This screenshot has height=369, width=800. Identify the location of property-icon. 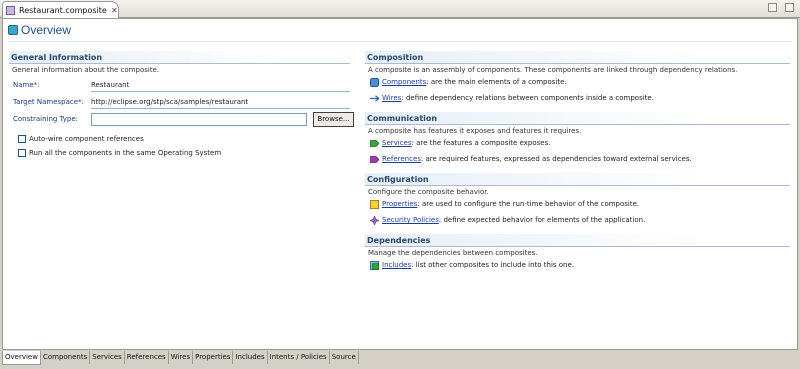
(374, 204).